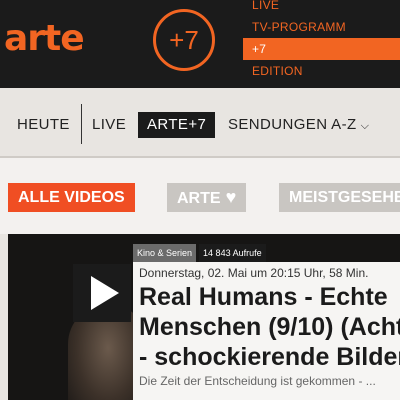 Image resolution: width=400 pixels, height=400 pixels. I want to click on arte-logo: arte, so click(44, 38).